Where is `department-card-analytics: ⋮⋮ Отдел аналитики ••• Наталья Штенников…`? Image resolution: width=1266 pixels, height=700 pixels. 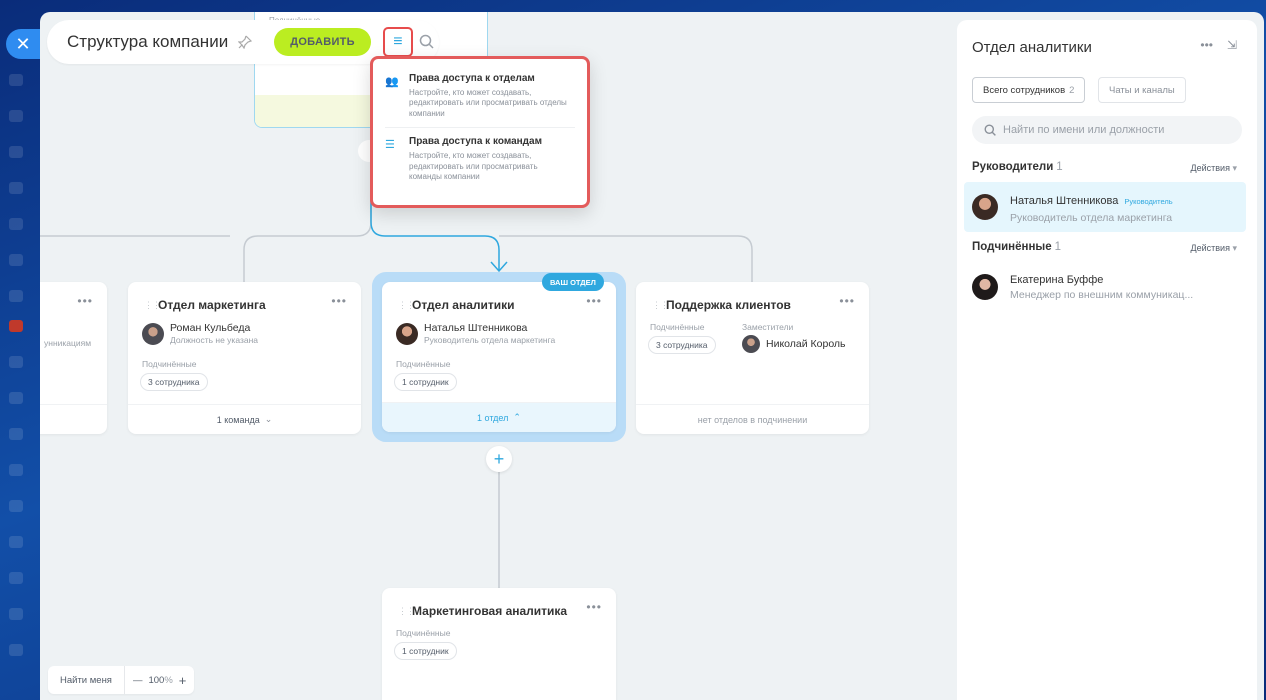 department-card-analytics: ⋮⋮ Отдел аналитики ••• Наталья Штенников… is located at coordinates (499, 357).